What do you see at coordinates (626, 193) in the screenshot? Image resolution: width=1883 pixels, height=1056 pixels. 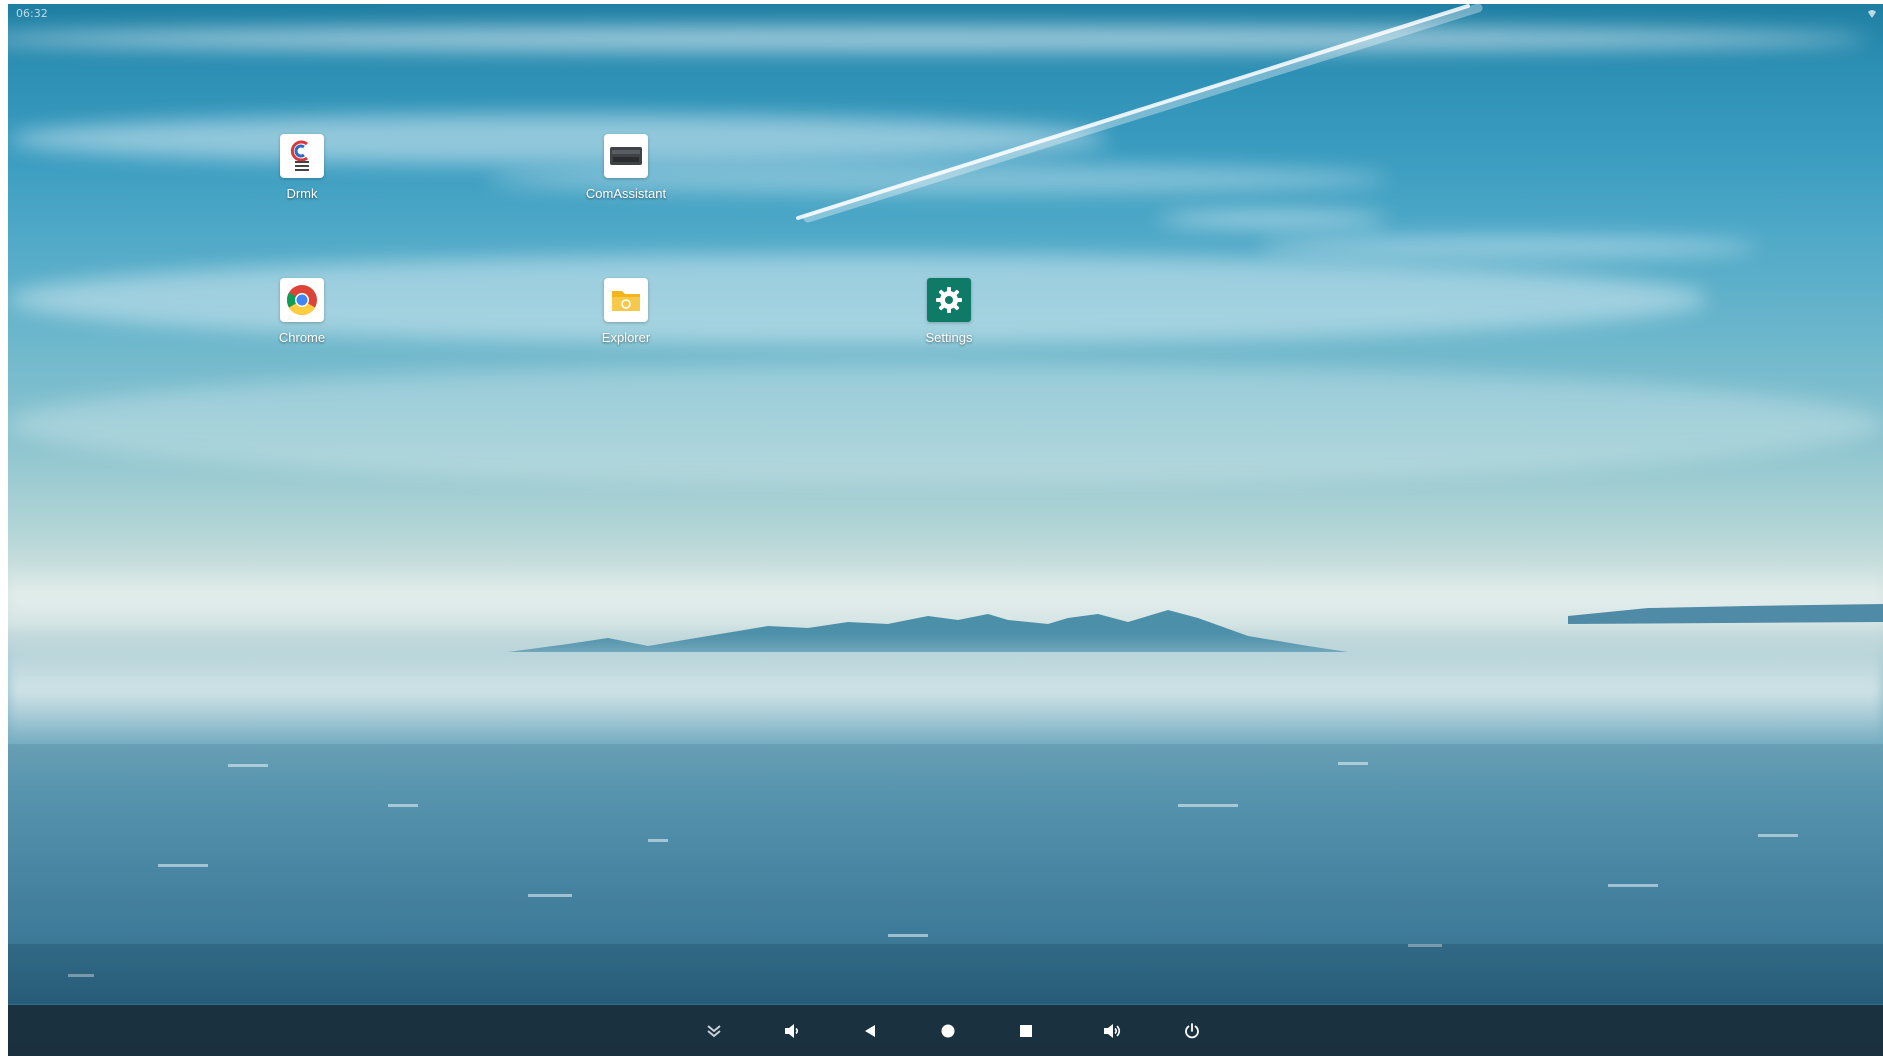 I see `app-label: ComAssistant` at bounding box center [626, 193].